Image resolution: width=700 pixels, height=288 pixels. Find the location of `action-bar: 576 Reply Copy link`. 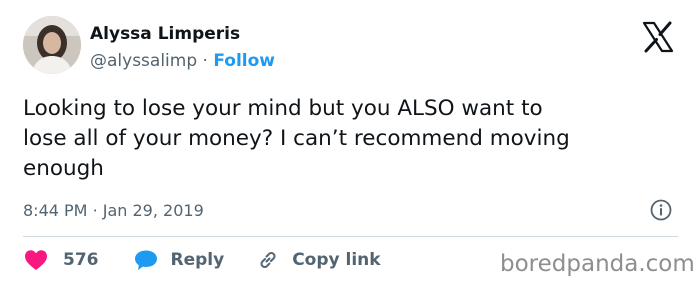

action-bar: 576 Reply Copy link is located at coordinates (202, 260).